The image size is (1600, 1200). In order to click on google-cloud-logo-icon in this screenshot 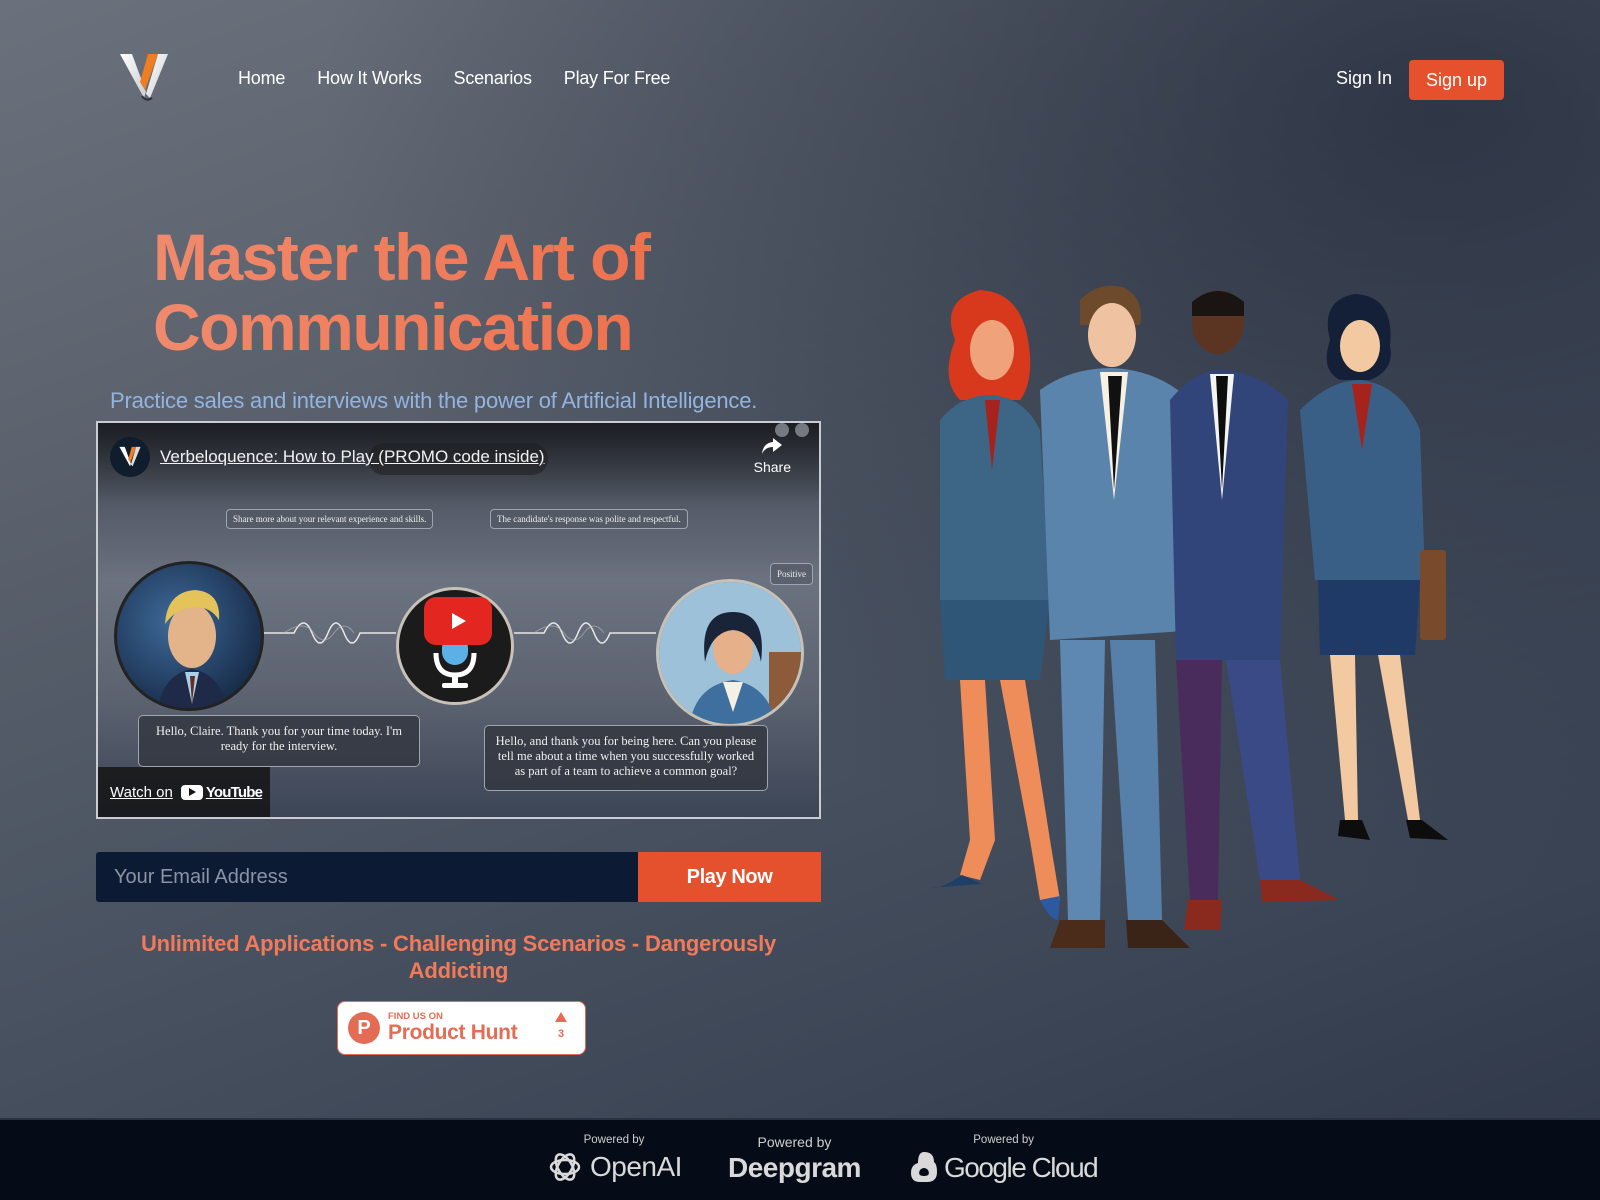, I will do `click(924, 1167)`.